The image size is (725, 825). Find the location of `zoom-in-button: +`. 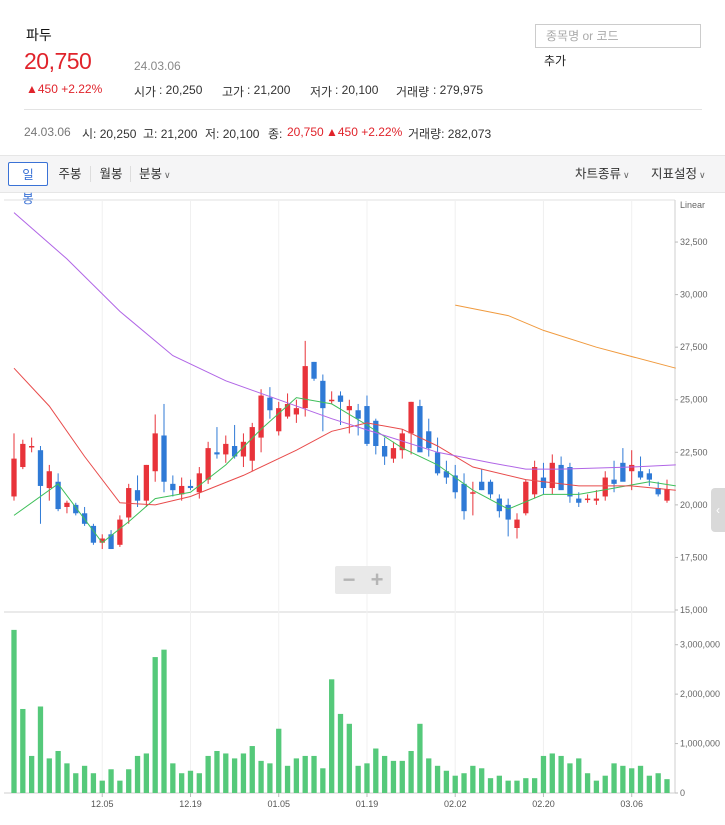

zoom-in-button: + is located at coordinates (377, 580).